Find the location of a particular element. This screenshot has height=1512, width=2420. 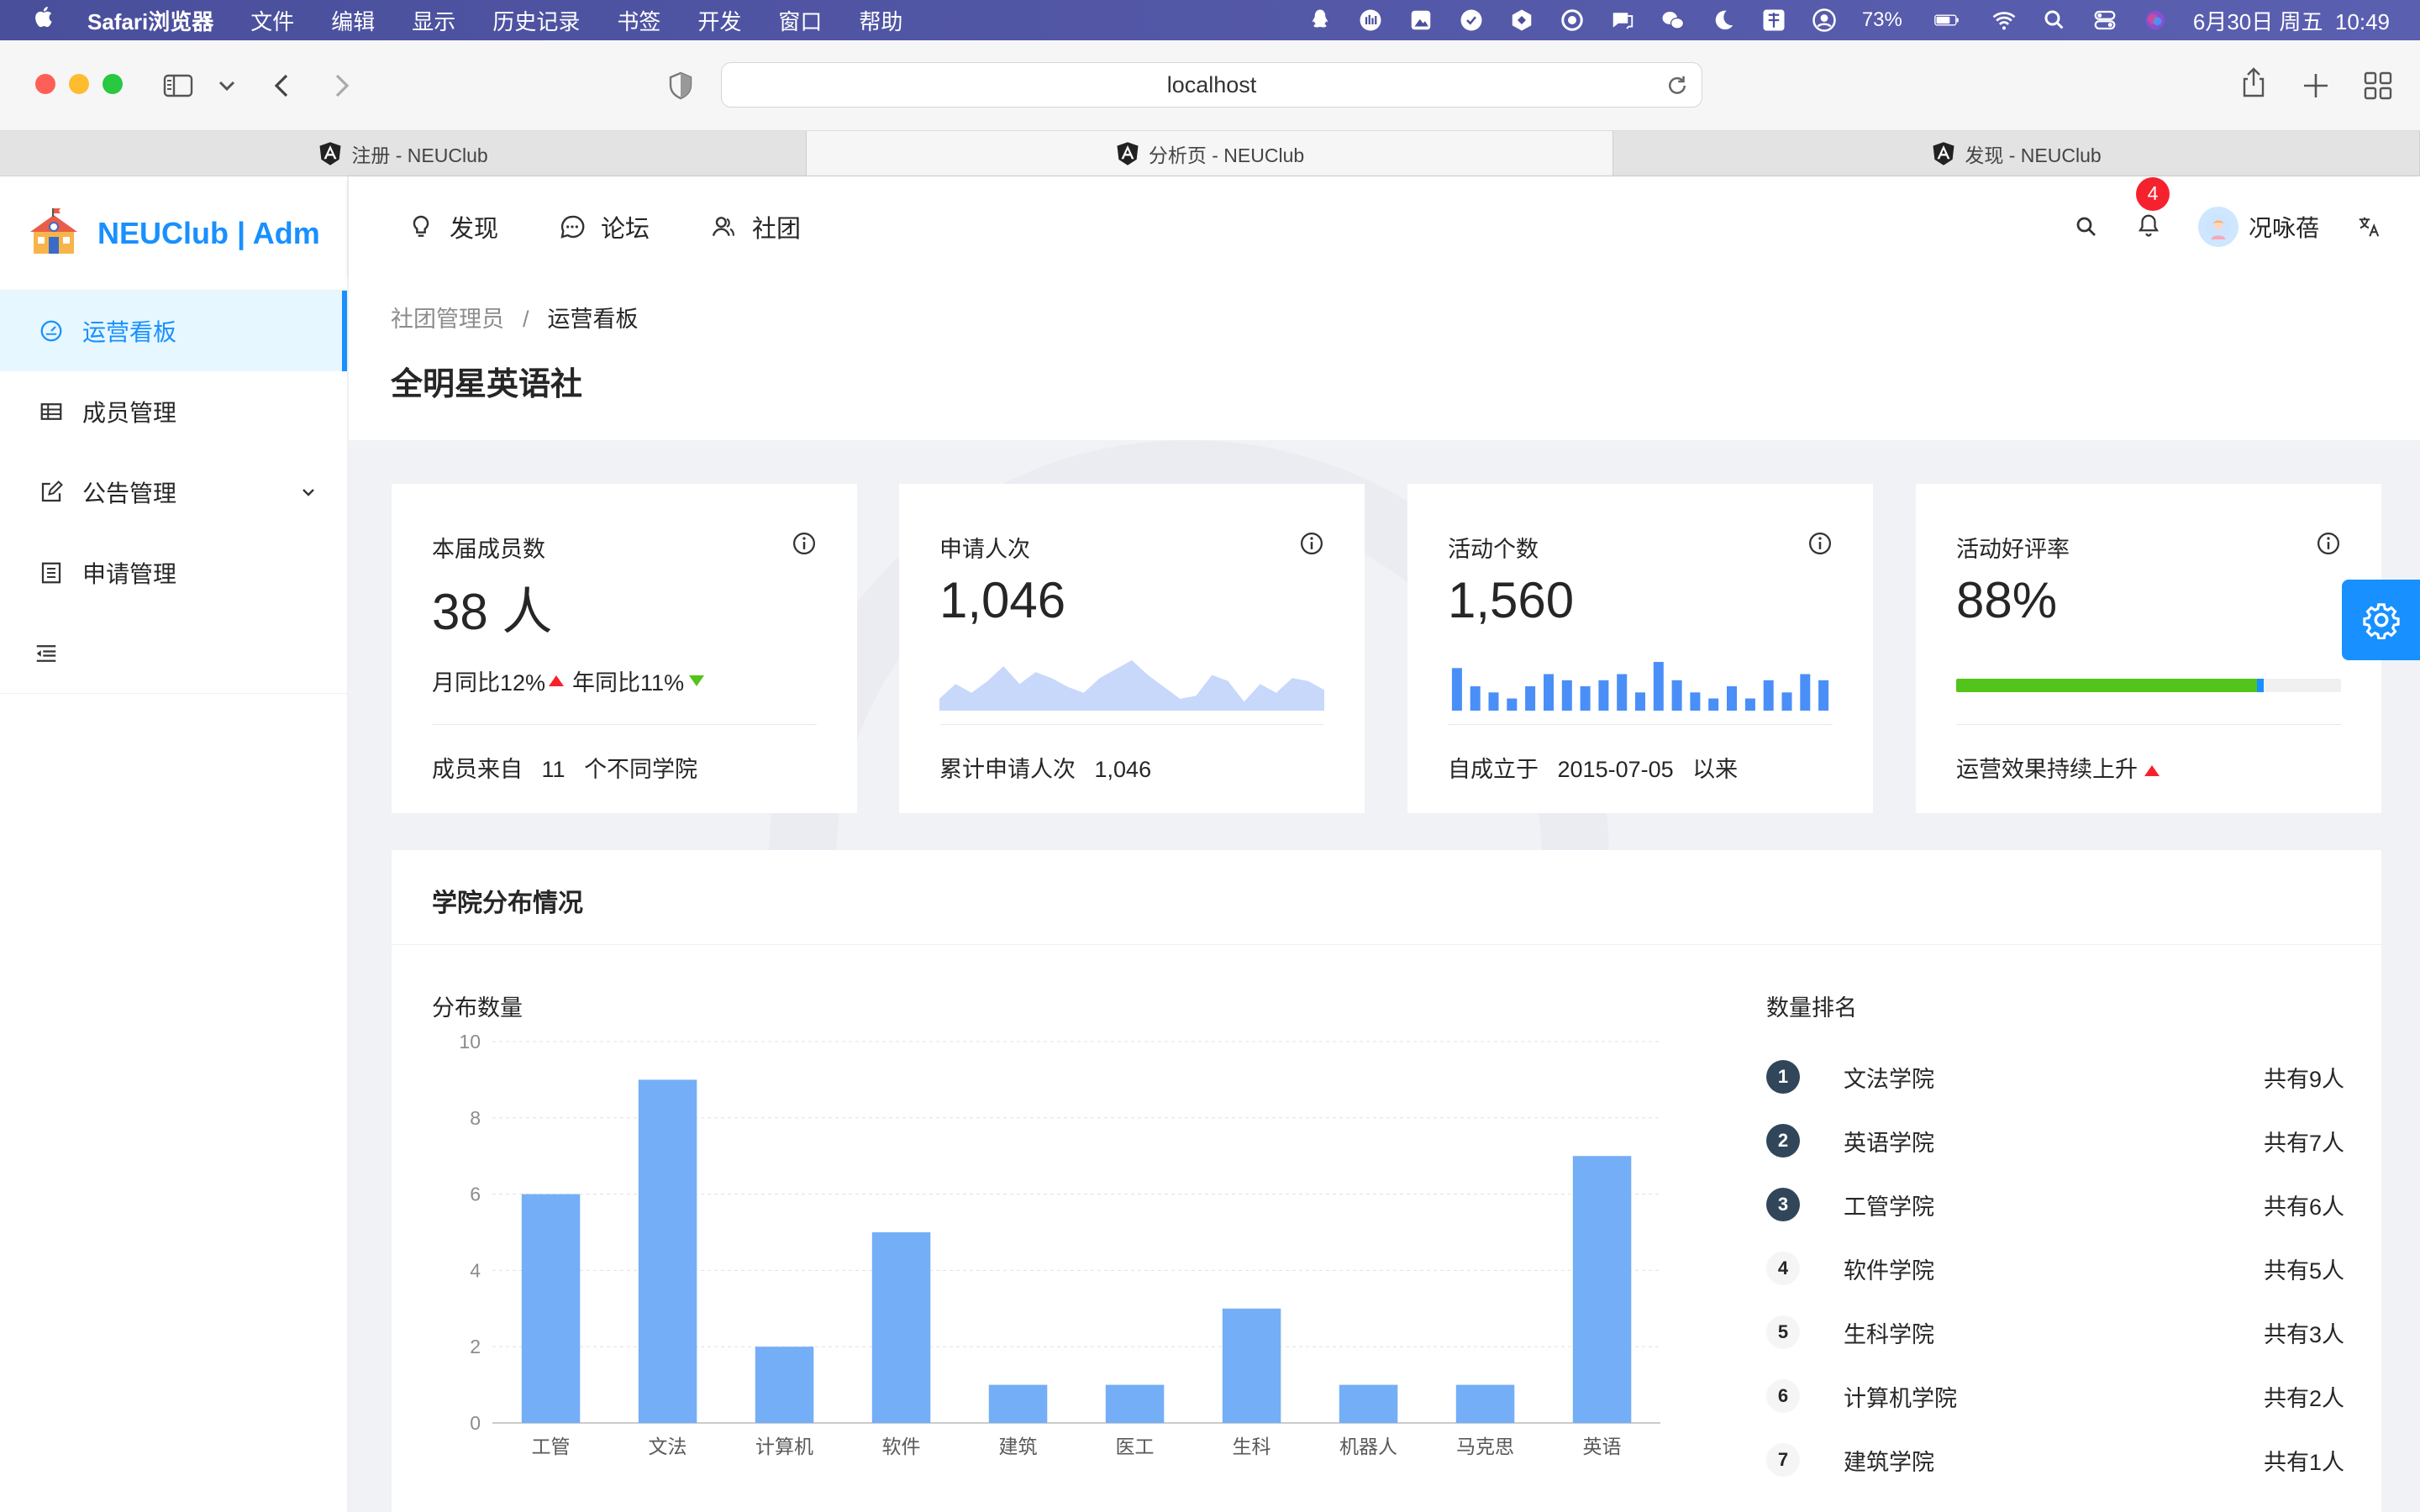

sync-icon is located at coordinates (1572, 20).